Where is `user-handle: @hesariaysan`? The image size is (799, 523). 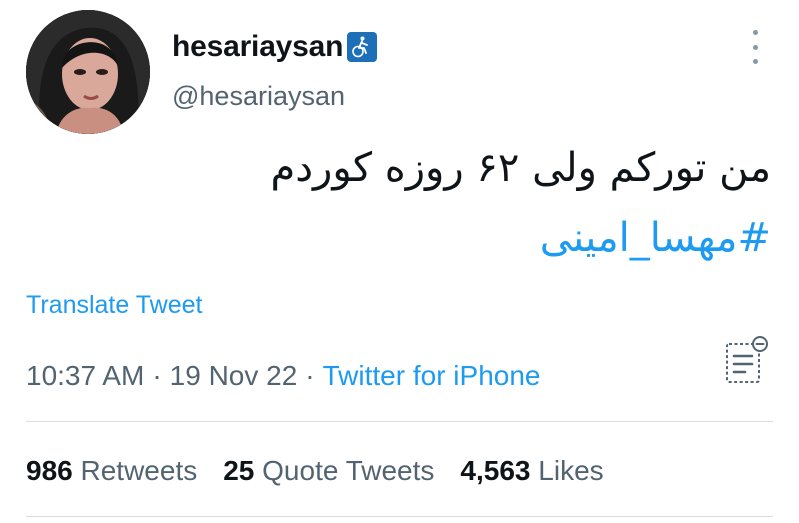 user-handle: @hesariaysan is located at coordinates (258, 96).